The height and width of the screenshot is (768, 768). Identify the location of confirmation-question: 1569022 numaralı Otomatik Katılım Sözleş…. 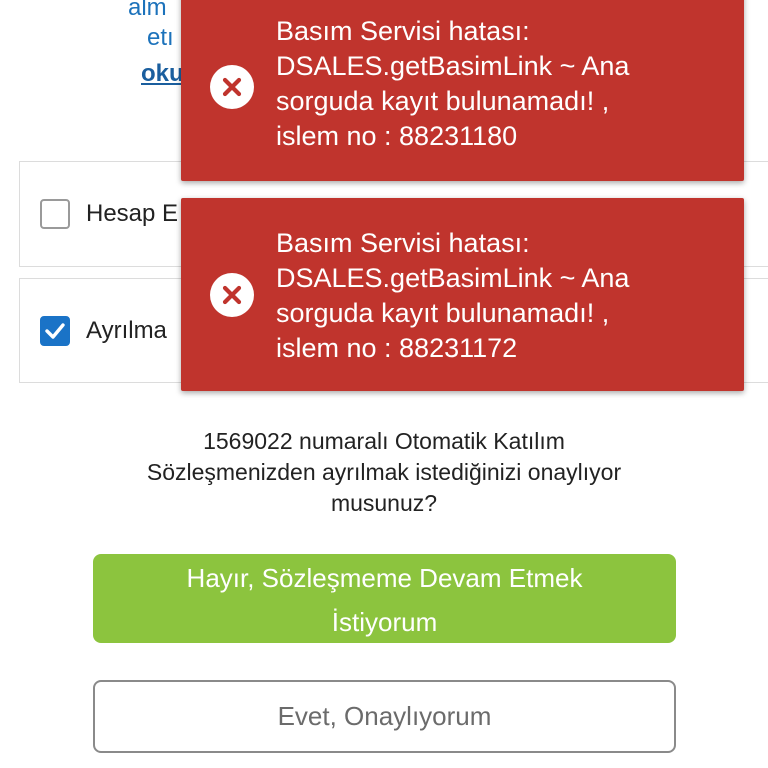
(384, 472).